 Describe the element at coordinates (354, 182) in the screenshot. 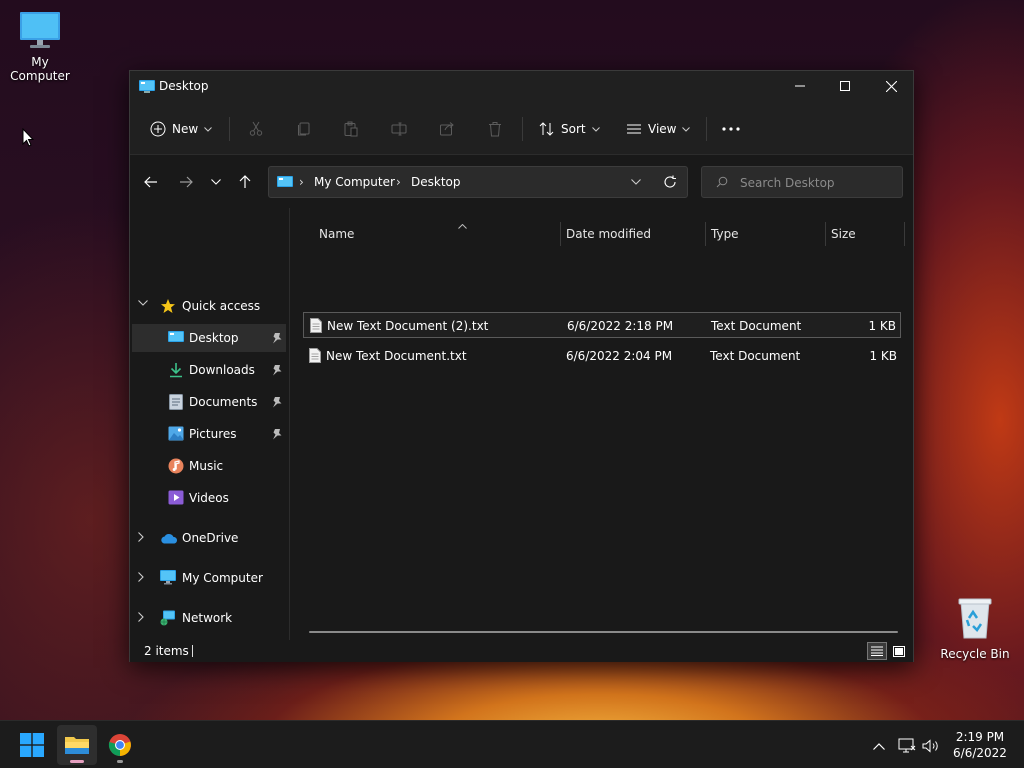

I see `breadcrumb-my-computer: My Computer` at that location.